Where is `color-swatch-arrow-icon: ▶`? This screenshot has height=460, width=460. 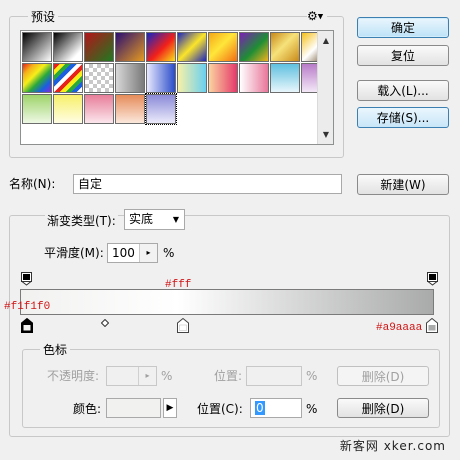
color-swatch-arrow-icon: ▶ is located at coordinates (170, 408).